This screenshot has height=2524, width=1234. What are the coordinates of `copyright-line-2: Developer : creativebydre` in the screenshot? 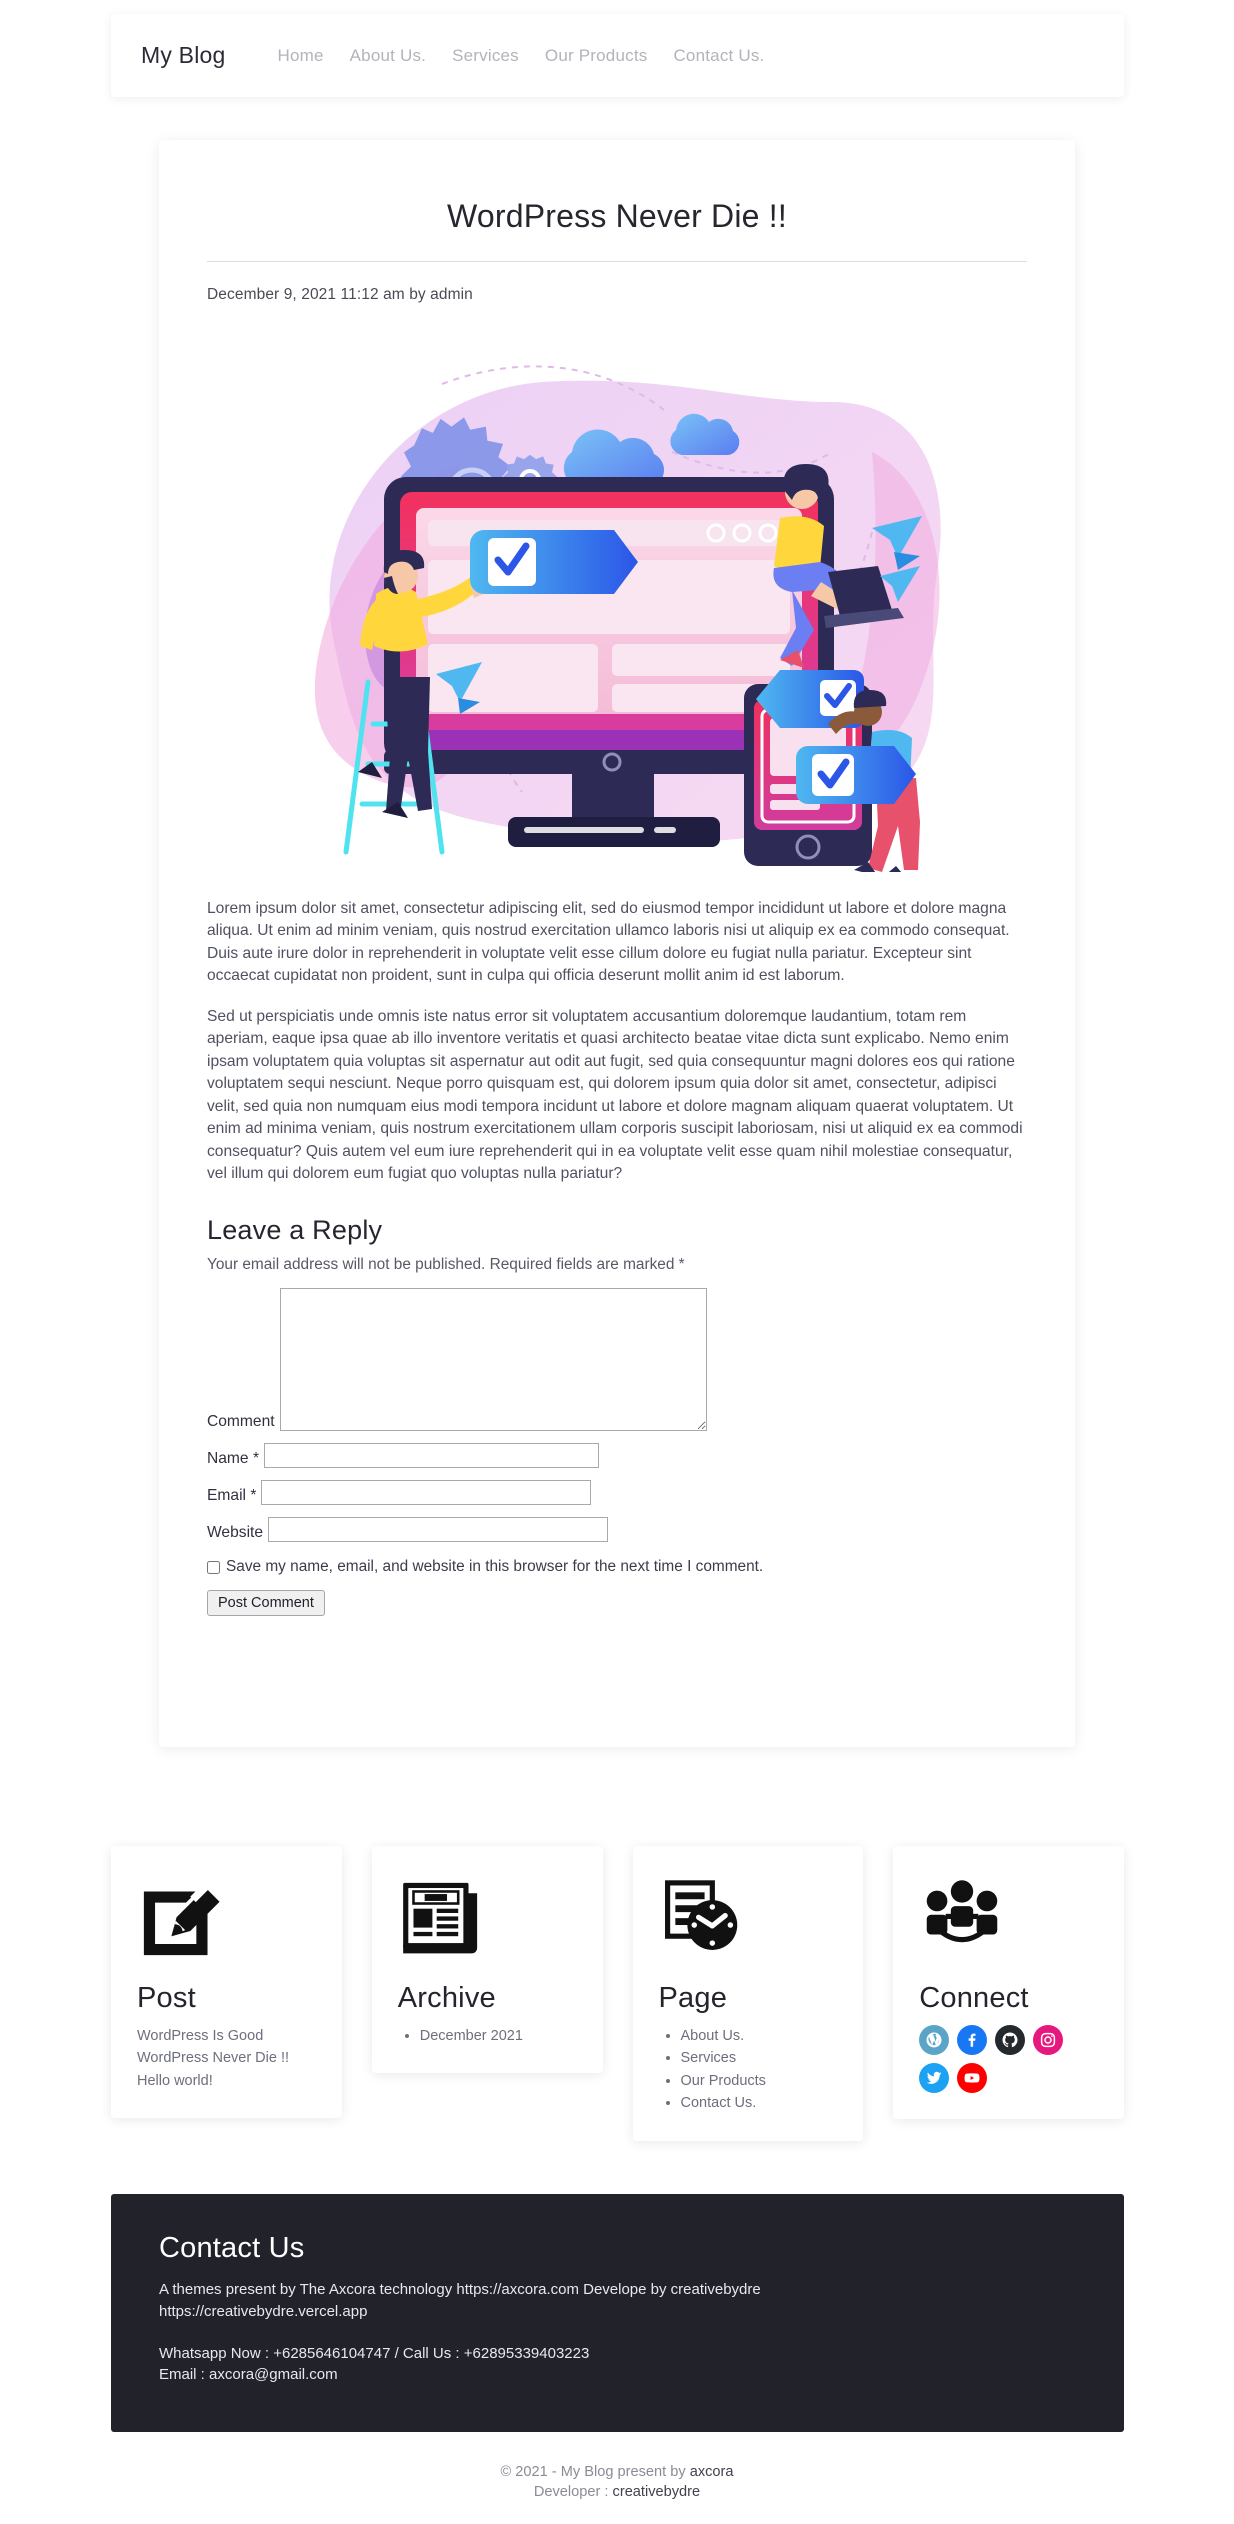 It's located at (617, 2492).